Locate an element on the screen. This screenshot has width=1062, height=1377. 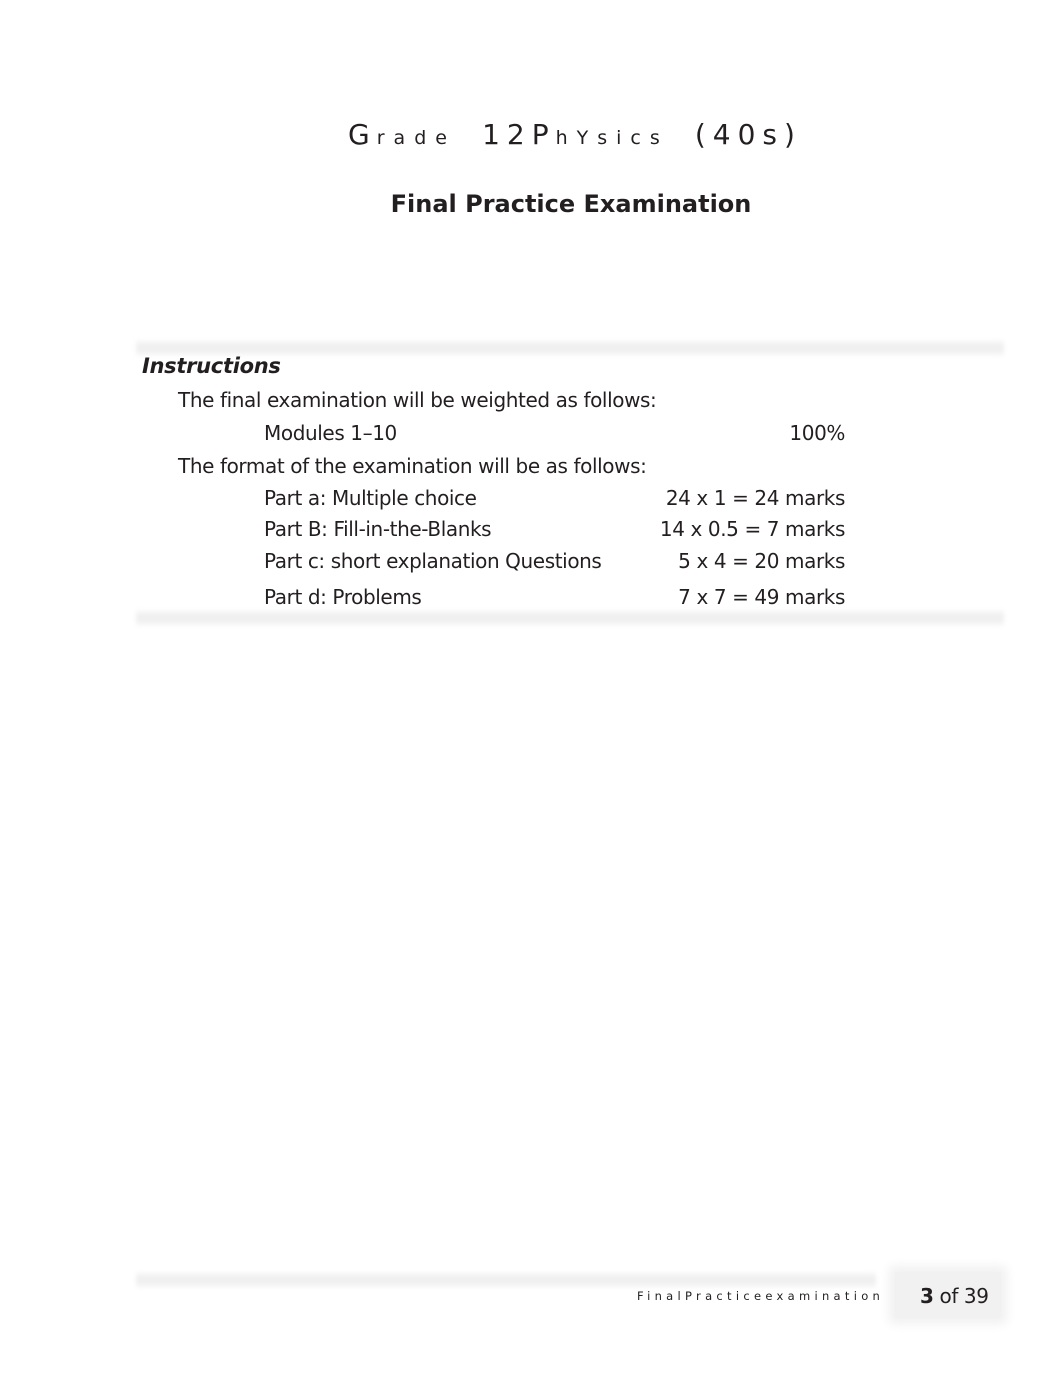
part-label: Part a: Multiple choice is located at coordinates (370, 498).